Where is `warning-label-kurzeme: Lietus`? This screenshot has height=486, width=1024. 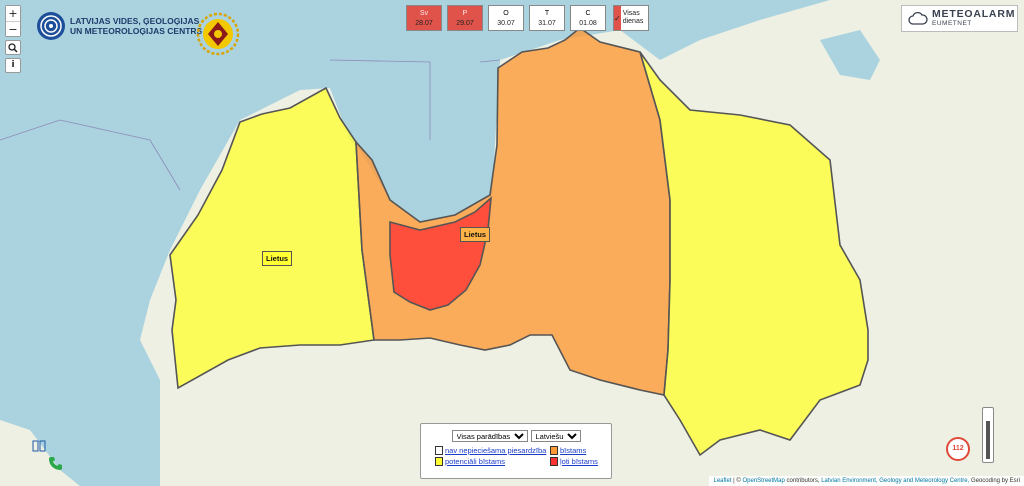
warning-label-kurzeme: Lietus is located at coordinates (277, 258).